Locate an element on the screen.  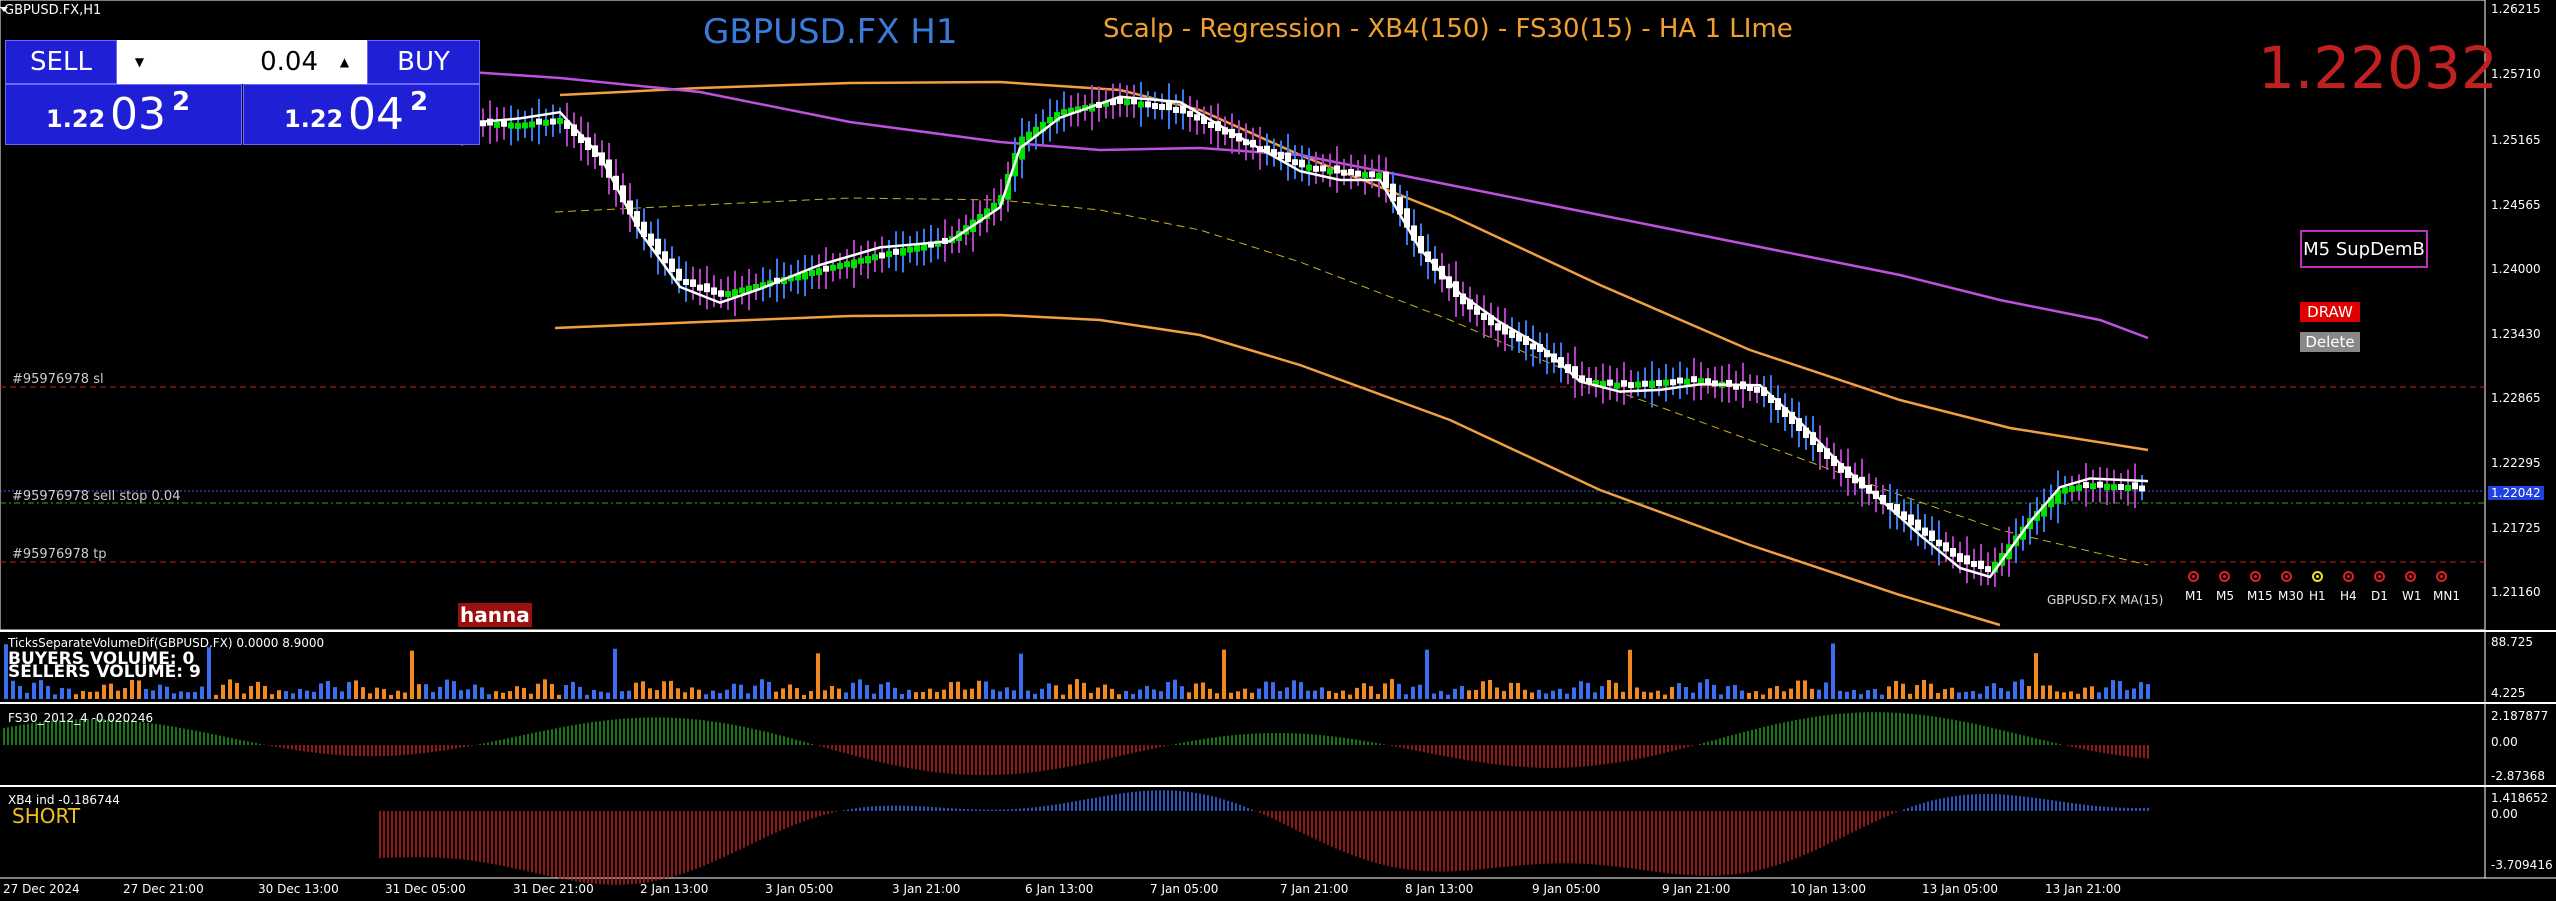
sell-price-box: 1.22 03 2 is located at coordinates (123, 114).